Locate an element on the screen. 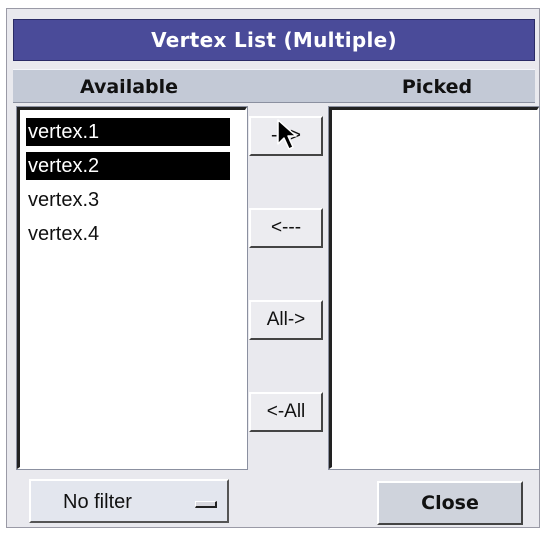  move-left-button: <--- is located at coordinates (286, 228).